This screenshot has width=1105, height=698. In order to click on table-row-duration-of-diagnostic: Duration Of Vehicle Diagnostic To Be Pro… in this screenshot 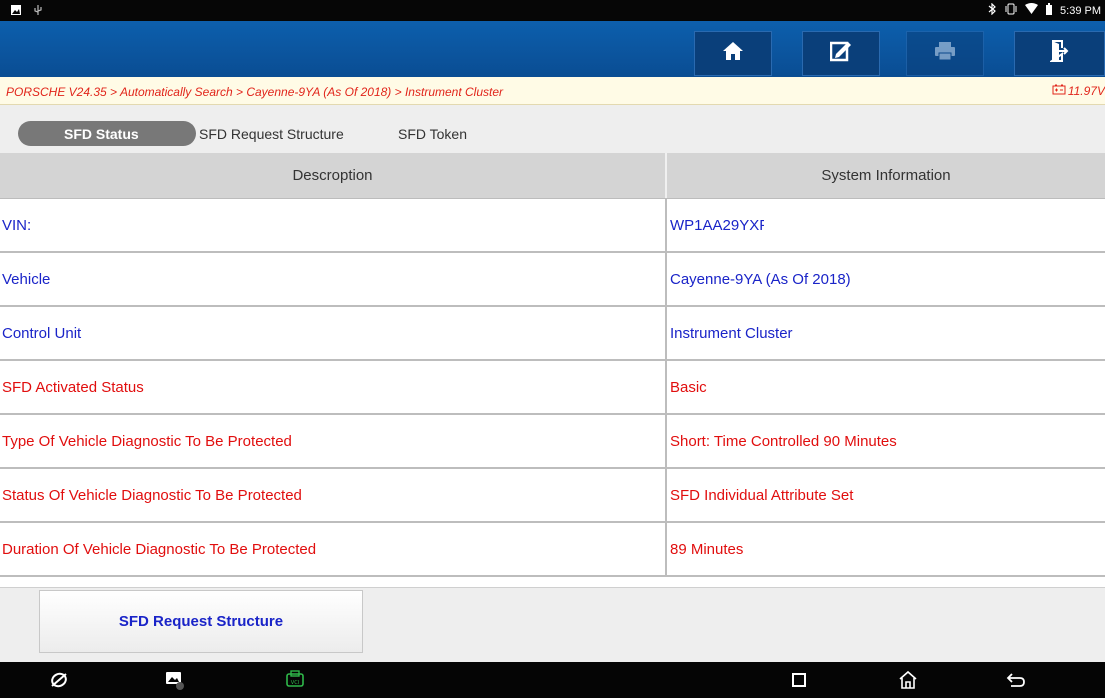, I will do `click(552, 550)`.